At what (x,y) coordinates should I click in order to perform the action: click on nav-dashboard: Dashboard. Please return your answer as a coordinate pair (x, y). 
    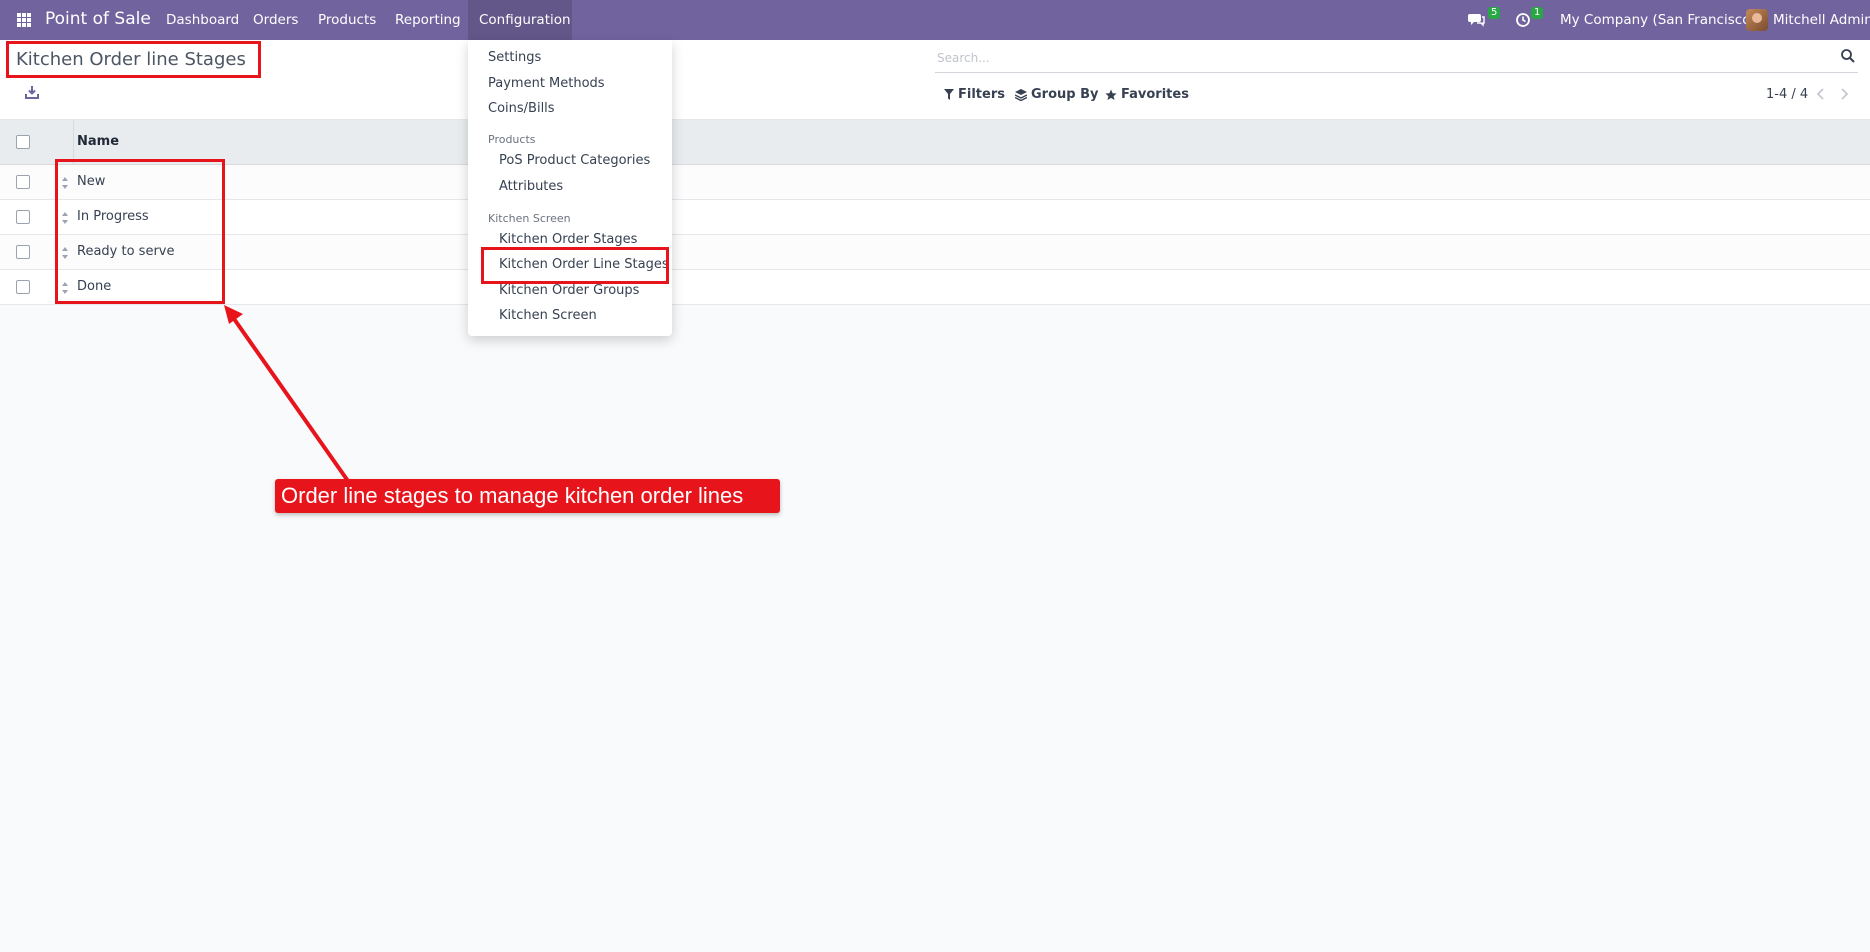
    Looking at the image, I should click on (202, 20).